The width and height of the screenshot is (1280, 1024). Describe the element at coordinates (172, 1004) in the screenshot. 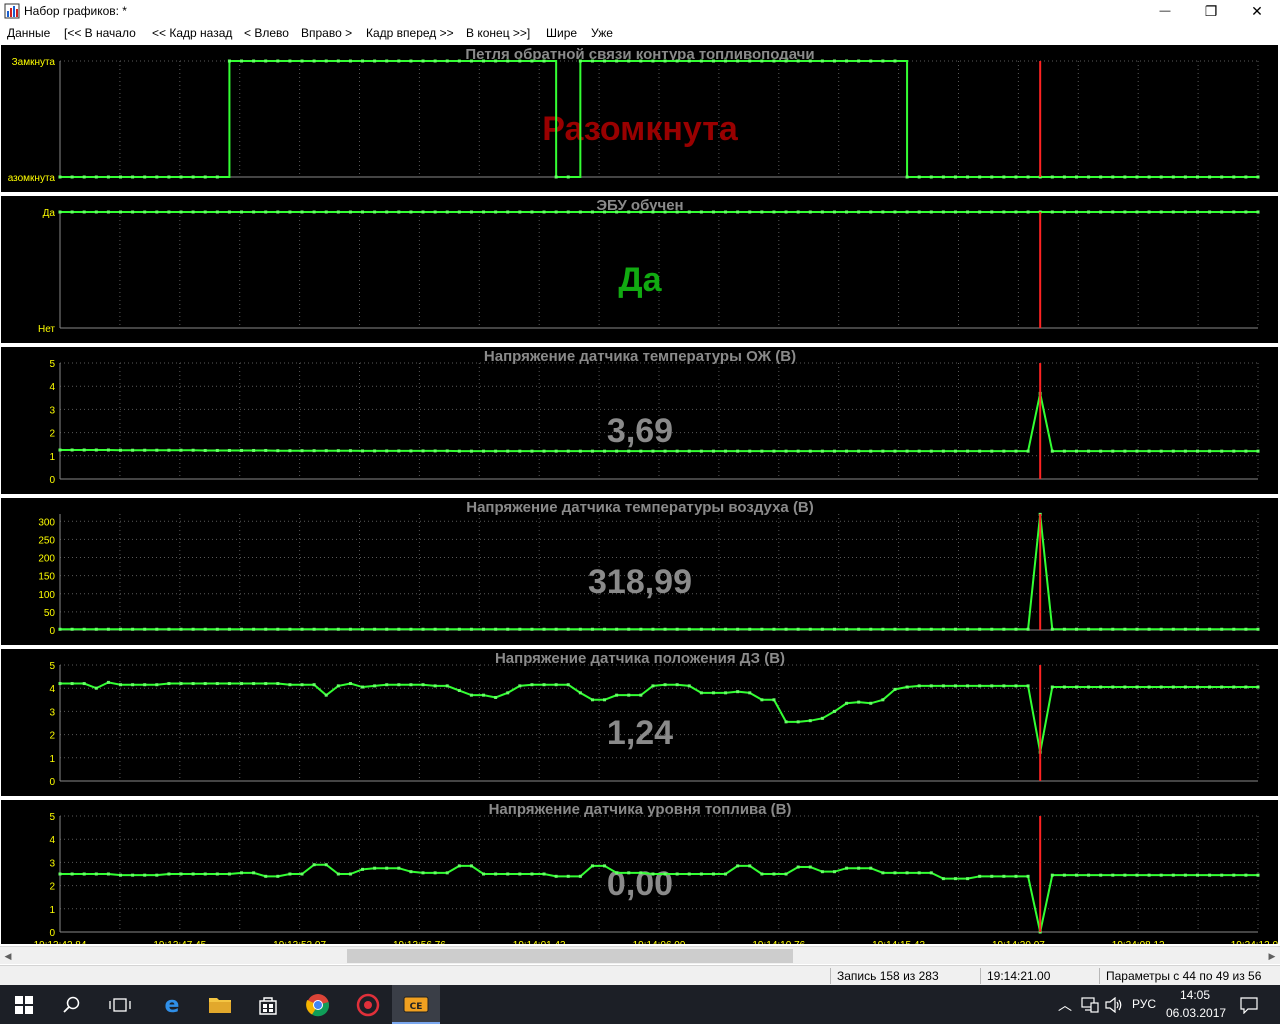

I see `taskbar-edge: e` at that location.